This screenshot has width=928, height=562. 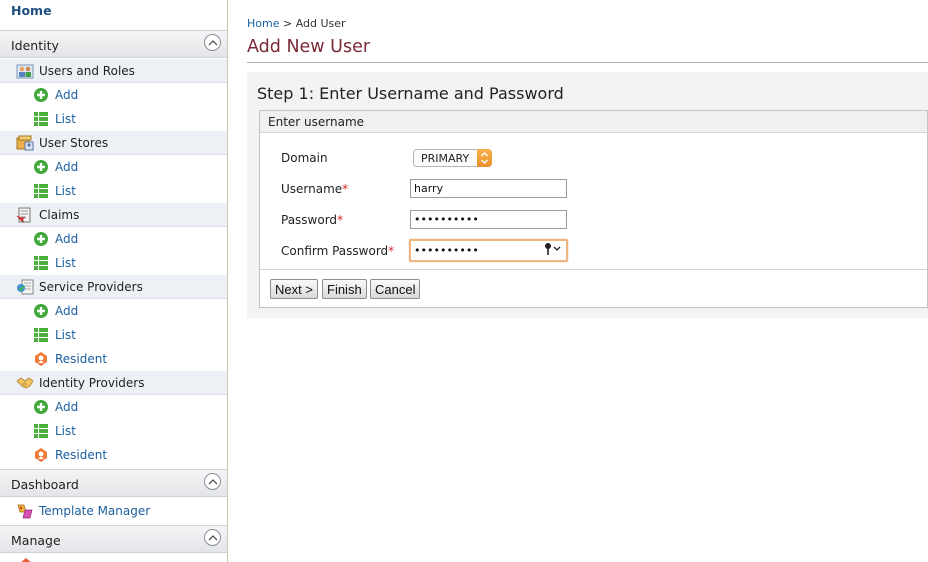 What do you see at coordinates (113, 483) in the screenshot?
I see `section-dashboard: Dashboard` at bounding box center [113, 483].